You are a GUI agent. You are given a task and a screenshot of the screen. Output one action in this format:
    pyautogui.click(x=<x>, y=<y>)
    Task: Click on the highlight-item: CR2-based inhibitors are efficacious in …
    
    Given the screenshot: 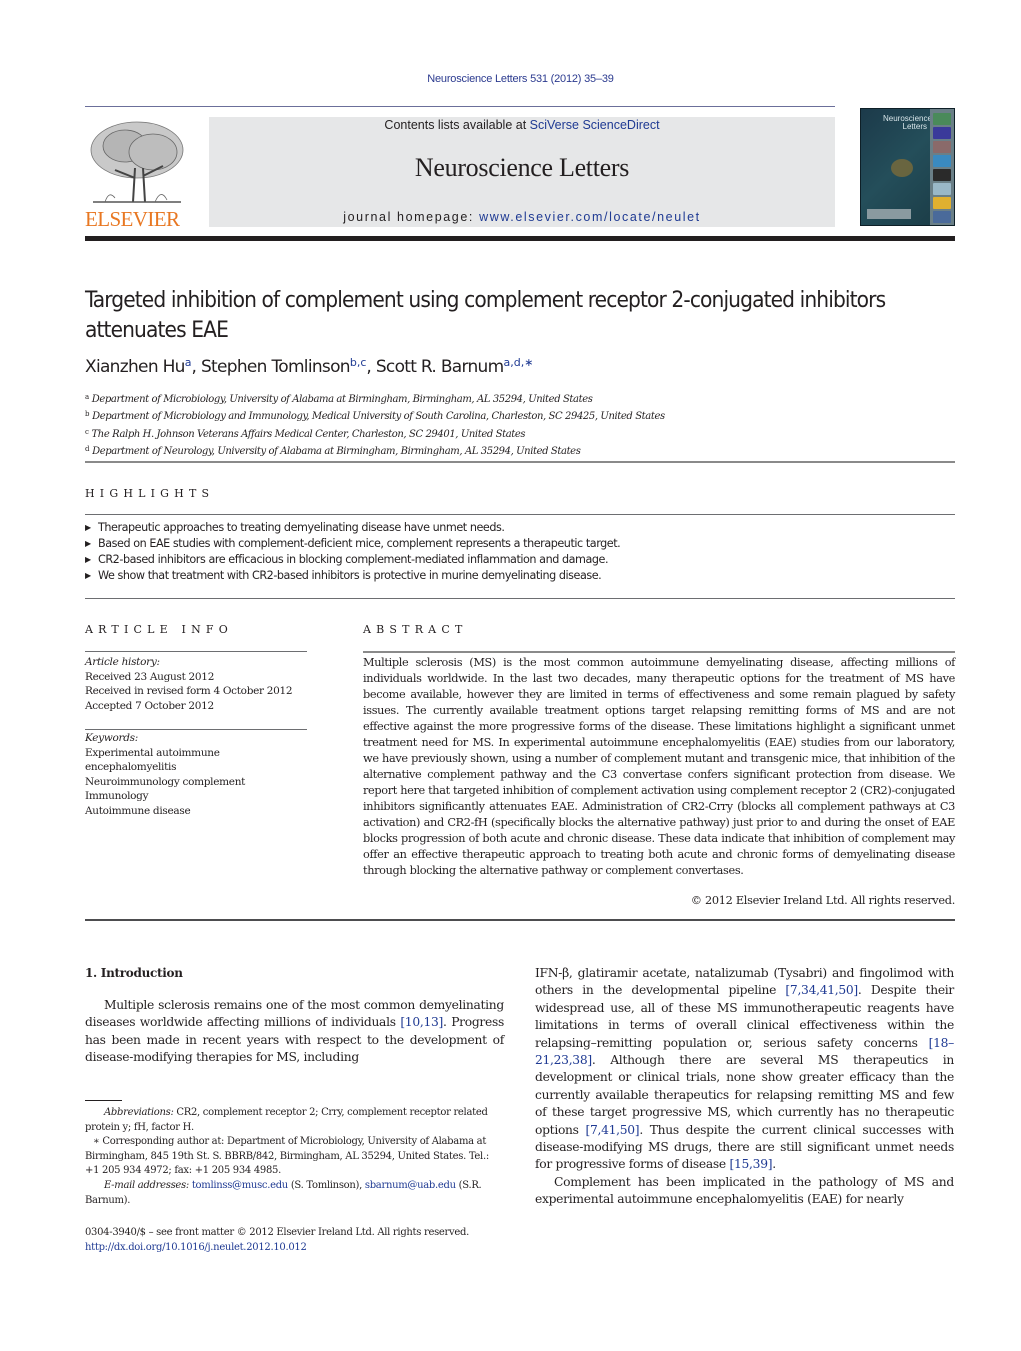 What is the action you would take?
    pyautogui.click(x=520, y=560)
    